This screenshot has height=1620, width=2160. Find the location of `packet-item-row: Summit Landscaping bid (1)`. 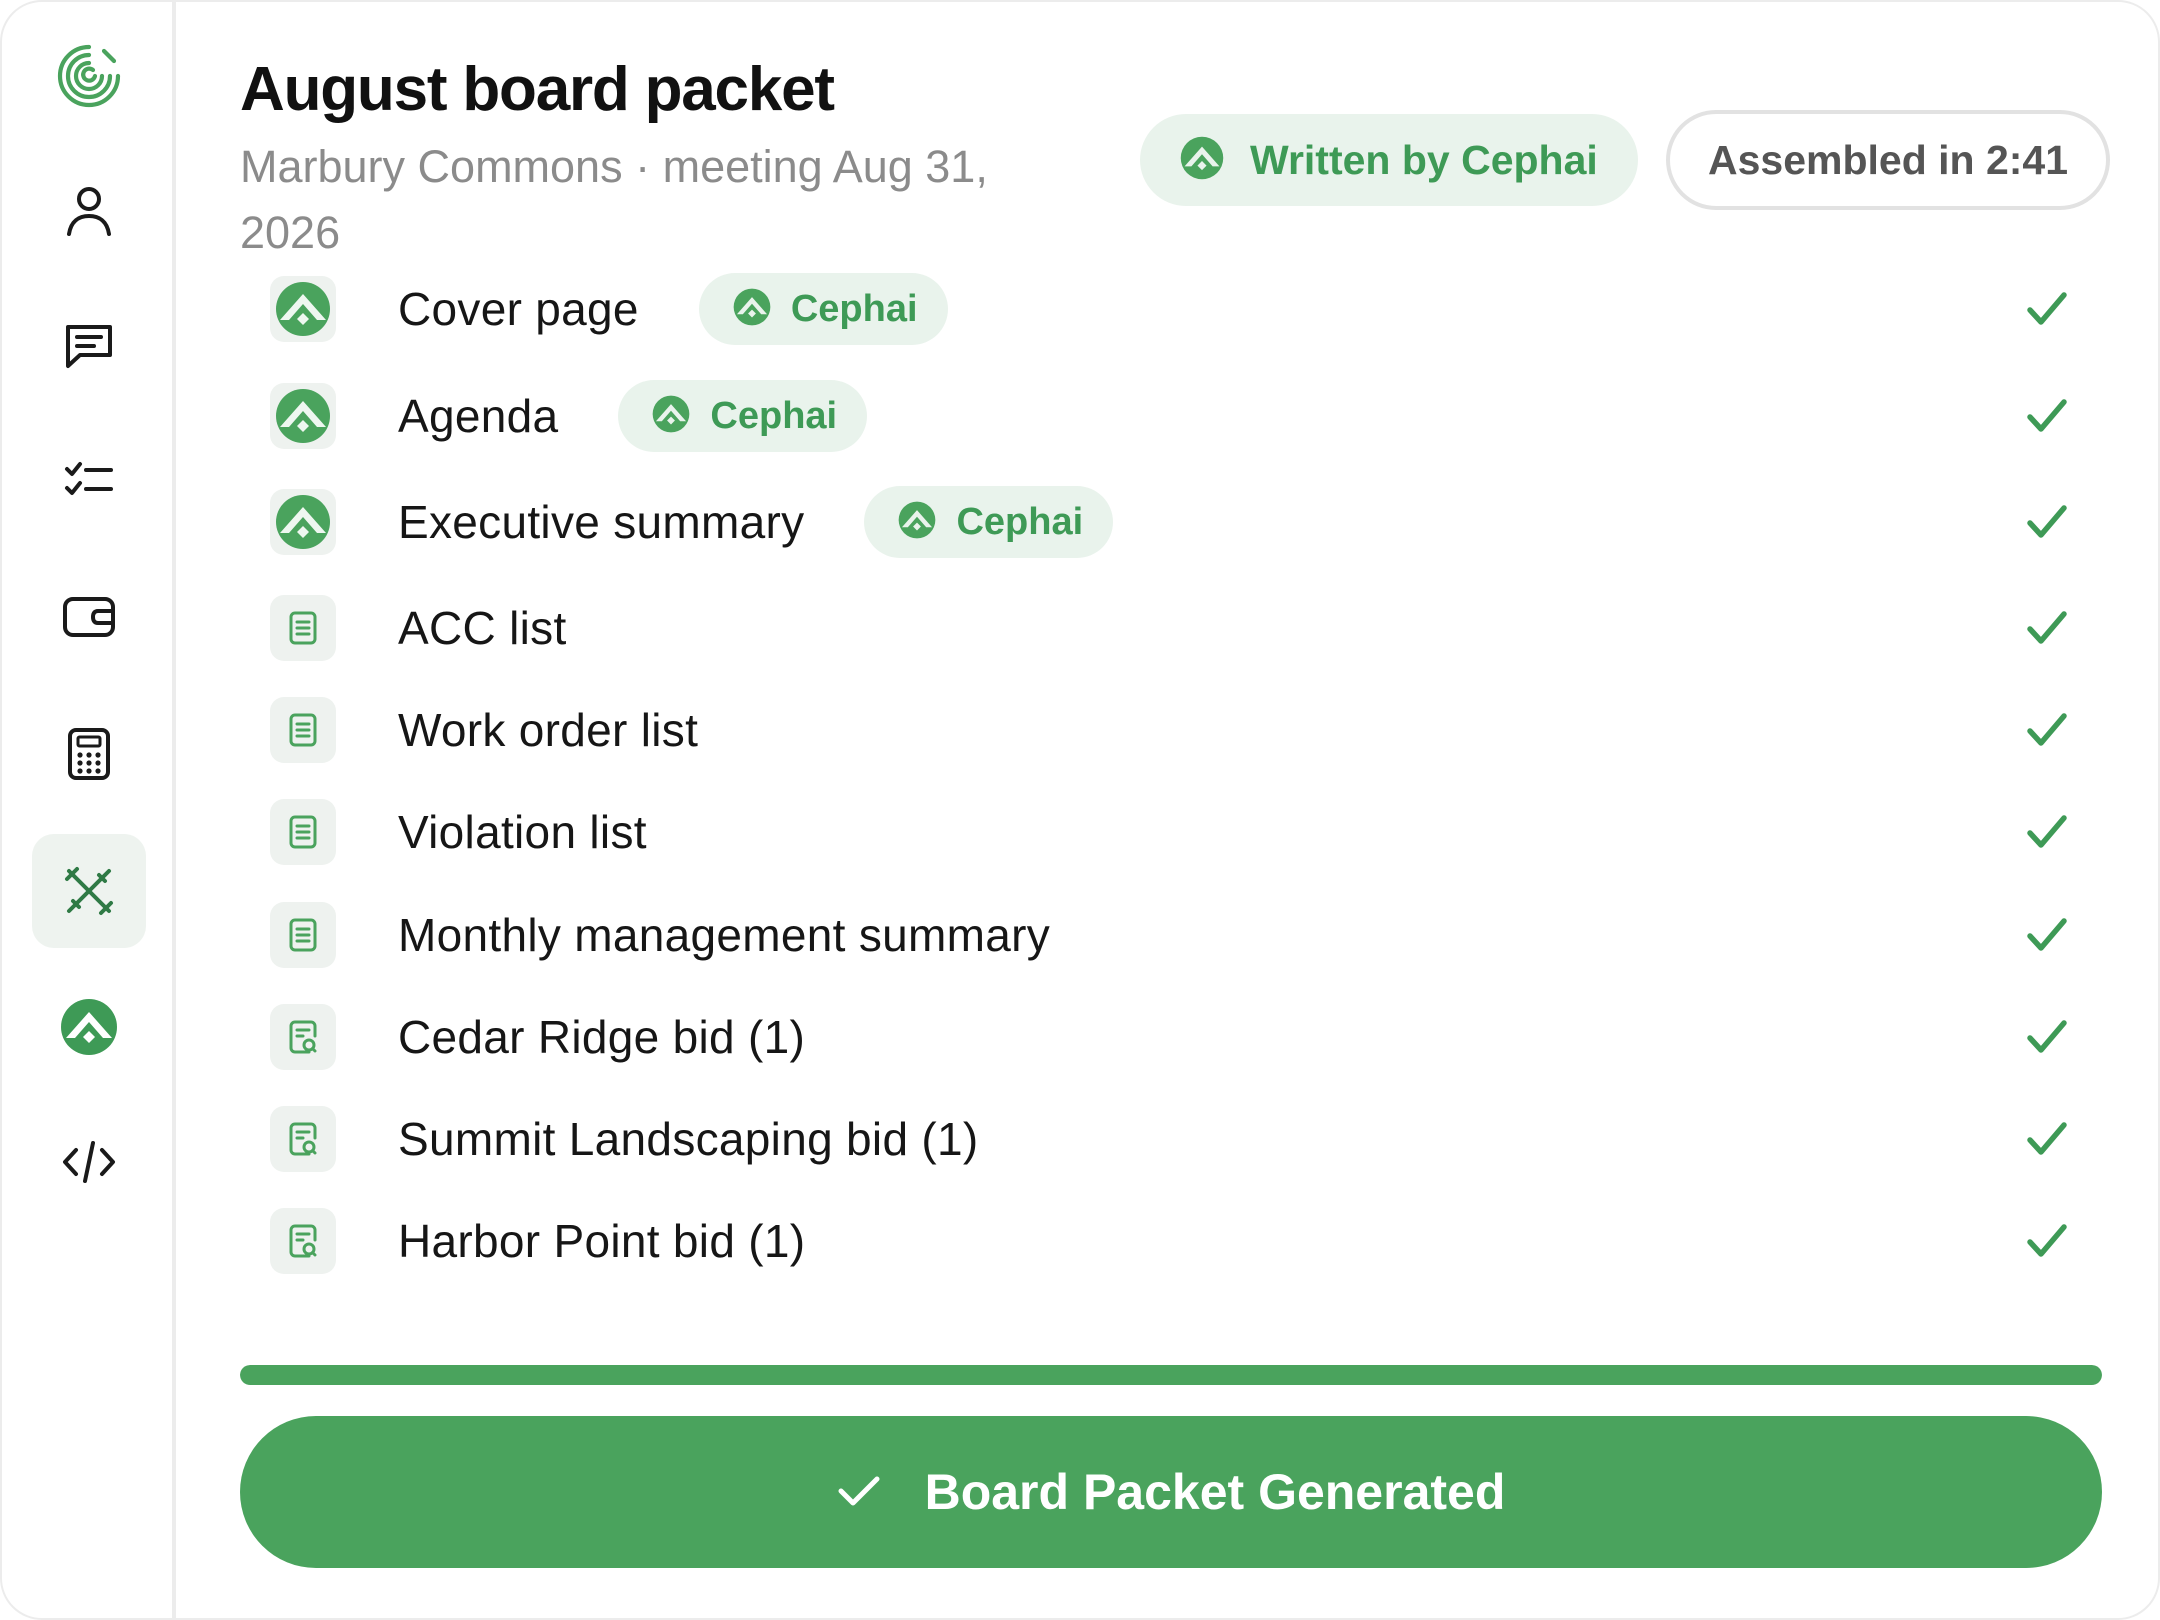

packet-item-row: Summit Landscaping bid (1) is located at coordinates (1170, 1139).